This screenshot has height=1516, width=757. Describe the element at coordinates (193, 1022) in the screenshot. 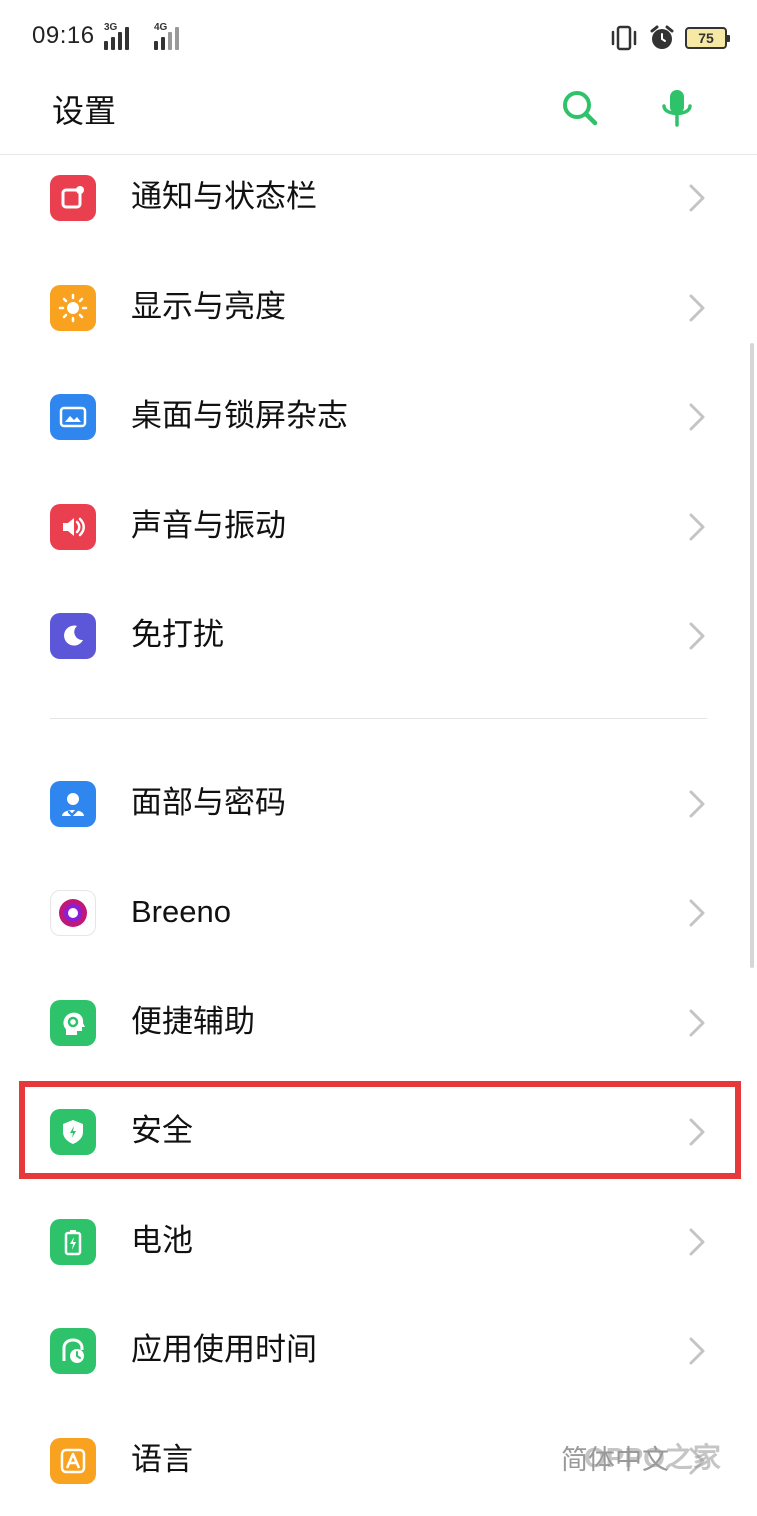

I see `settings-item-label: 便捷辅助` at that location.